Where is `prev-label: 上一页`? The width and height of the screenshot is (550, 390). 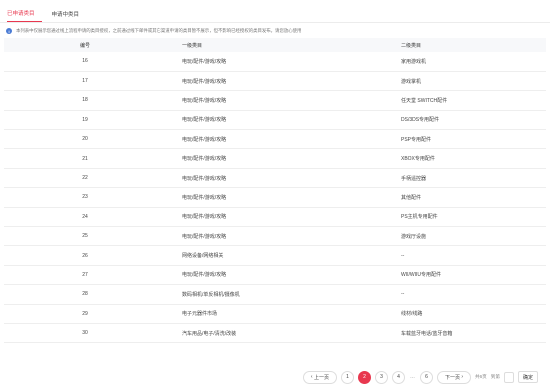
prev-label: 上一页 is located at coordinates (321, 377).